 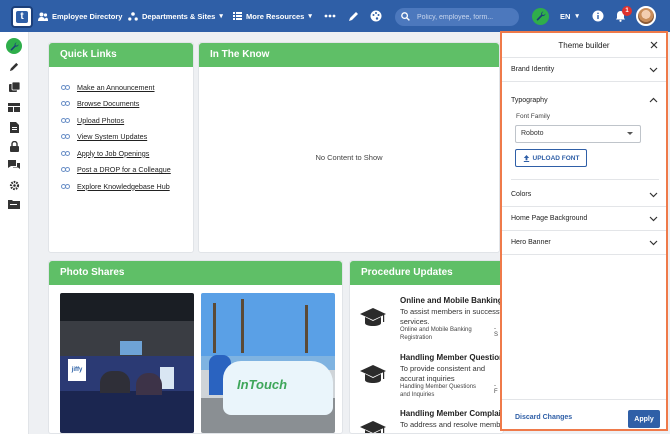 What do you see at coordinates (654, 45) in the screenshot?
I see `close-icon` at bounding box center [654, 45].